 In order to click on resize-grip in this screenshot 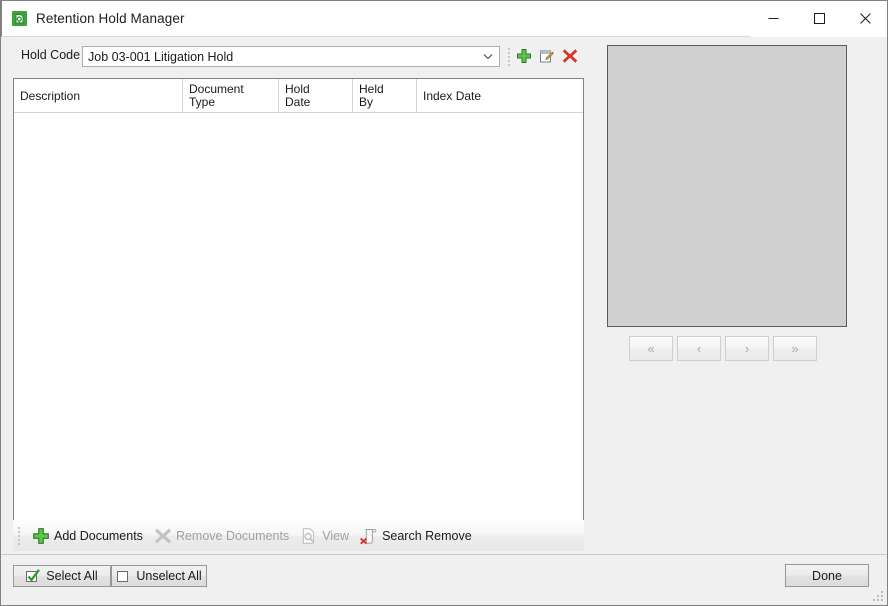, I will do `click(877, 595)`.